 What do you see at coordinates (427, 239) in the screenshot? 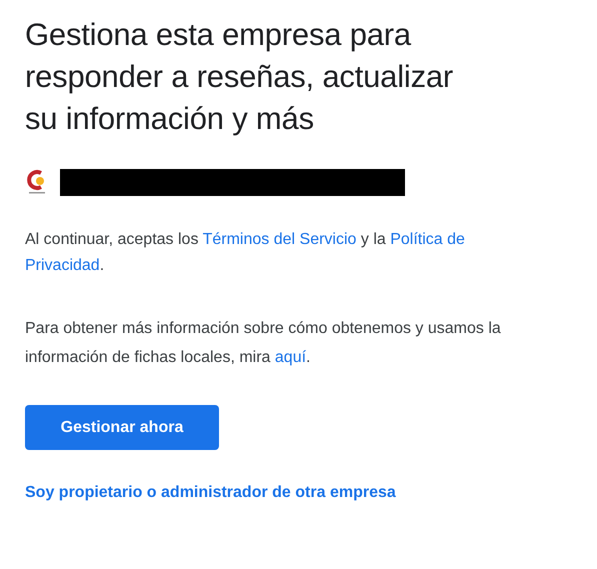
I see `link: Política de` at bounding box center [427, 239].